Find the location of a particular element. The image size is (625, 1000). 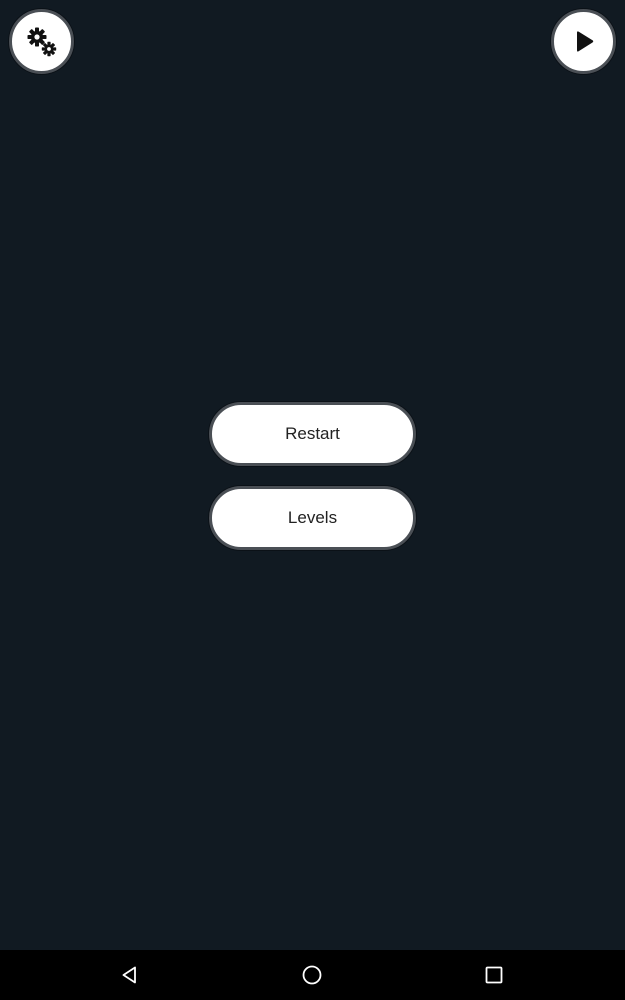

home-button is located at coordinates (312, 975).